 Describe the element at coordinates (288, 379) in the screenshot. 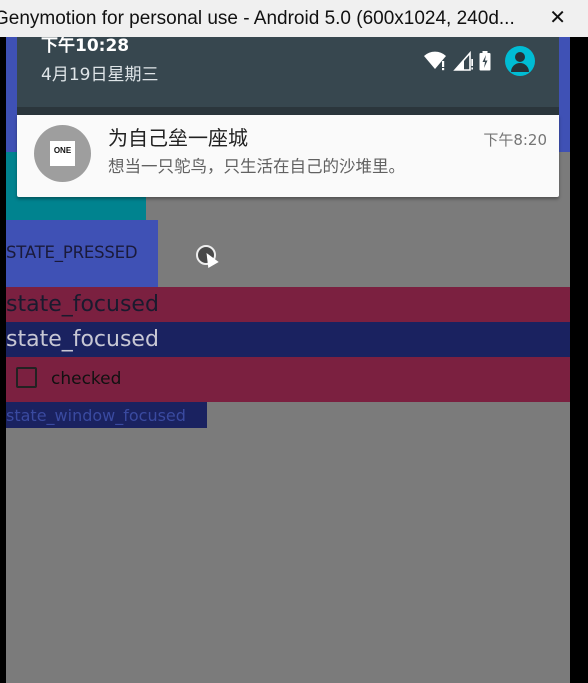

I see `checked-checkbox-row: checked` at that location.